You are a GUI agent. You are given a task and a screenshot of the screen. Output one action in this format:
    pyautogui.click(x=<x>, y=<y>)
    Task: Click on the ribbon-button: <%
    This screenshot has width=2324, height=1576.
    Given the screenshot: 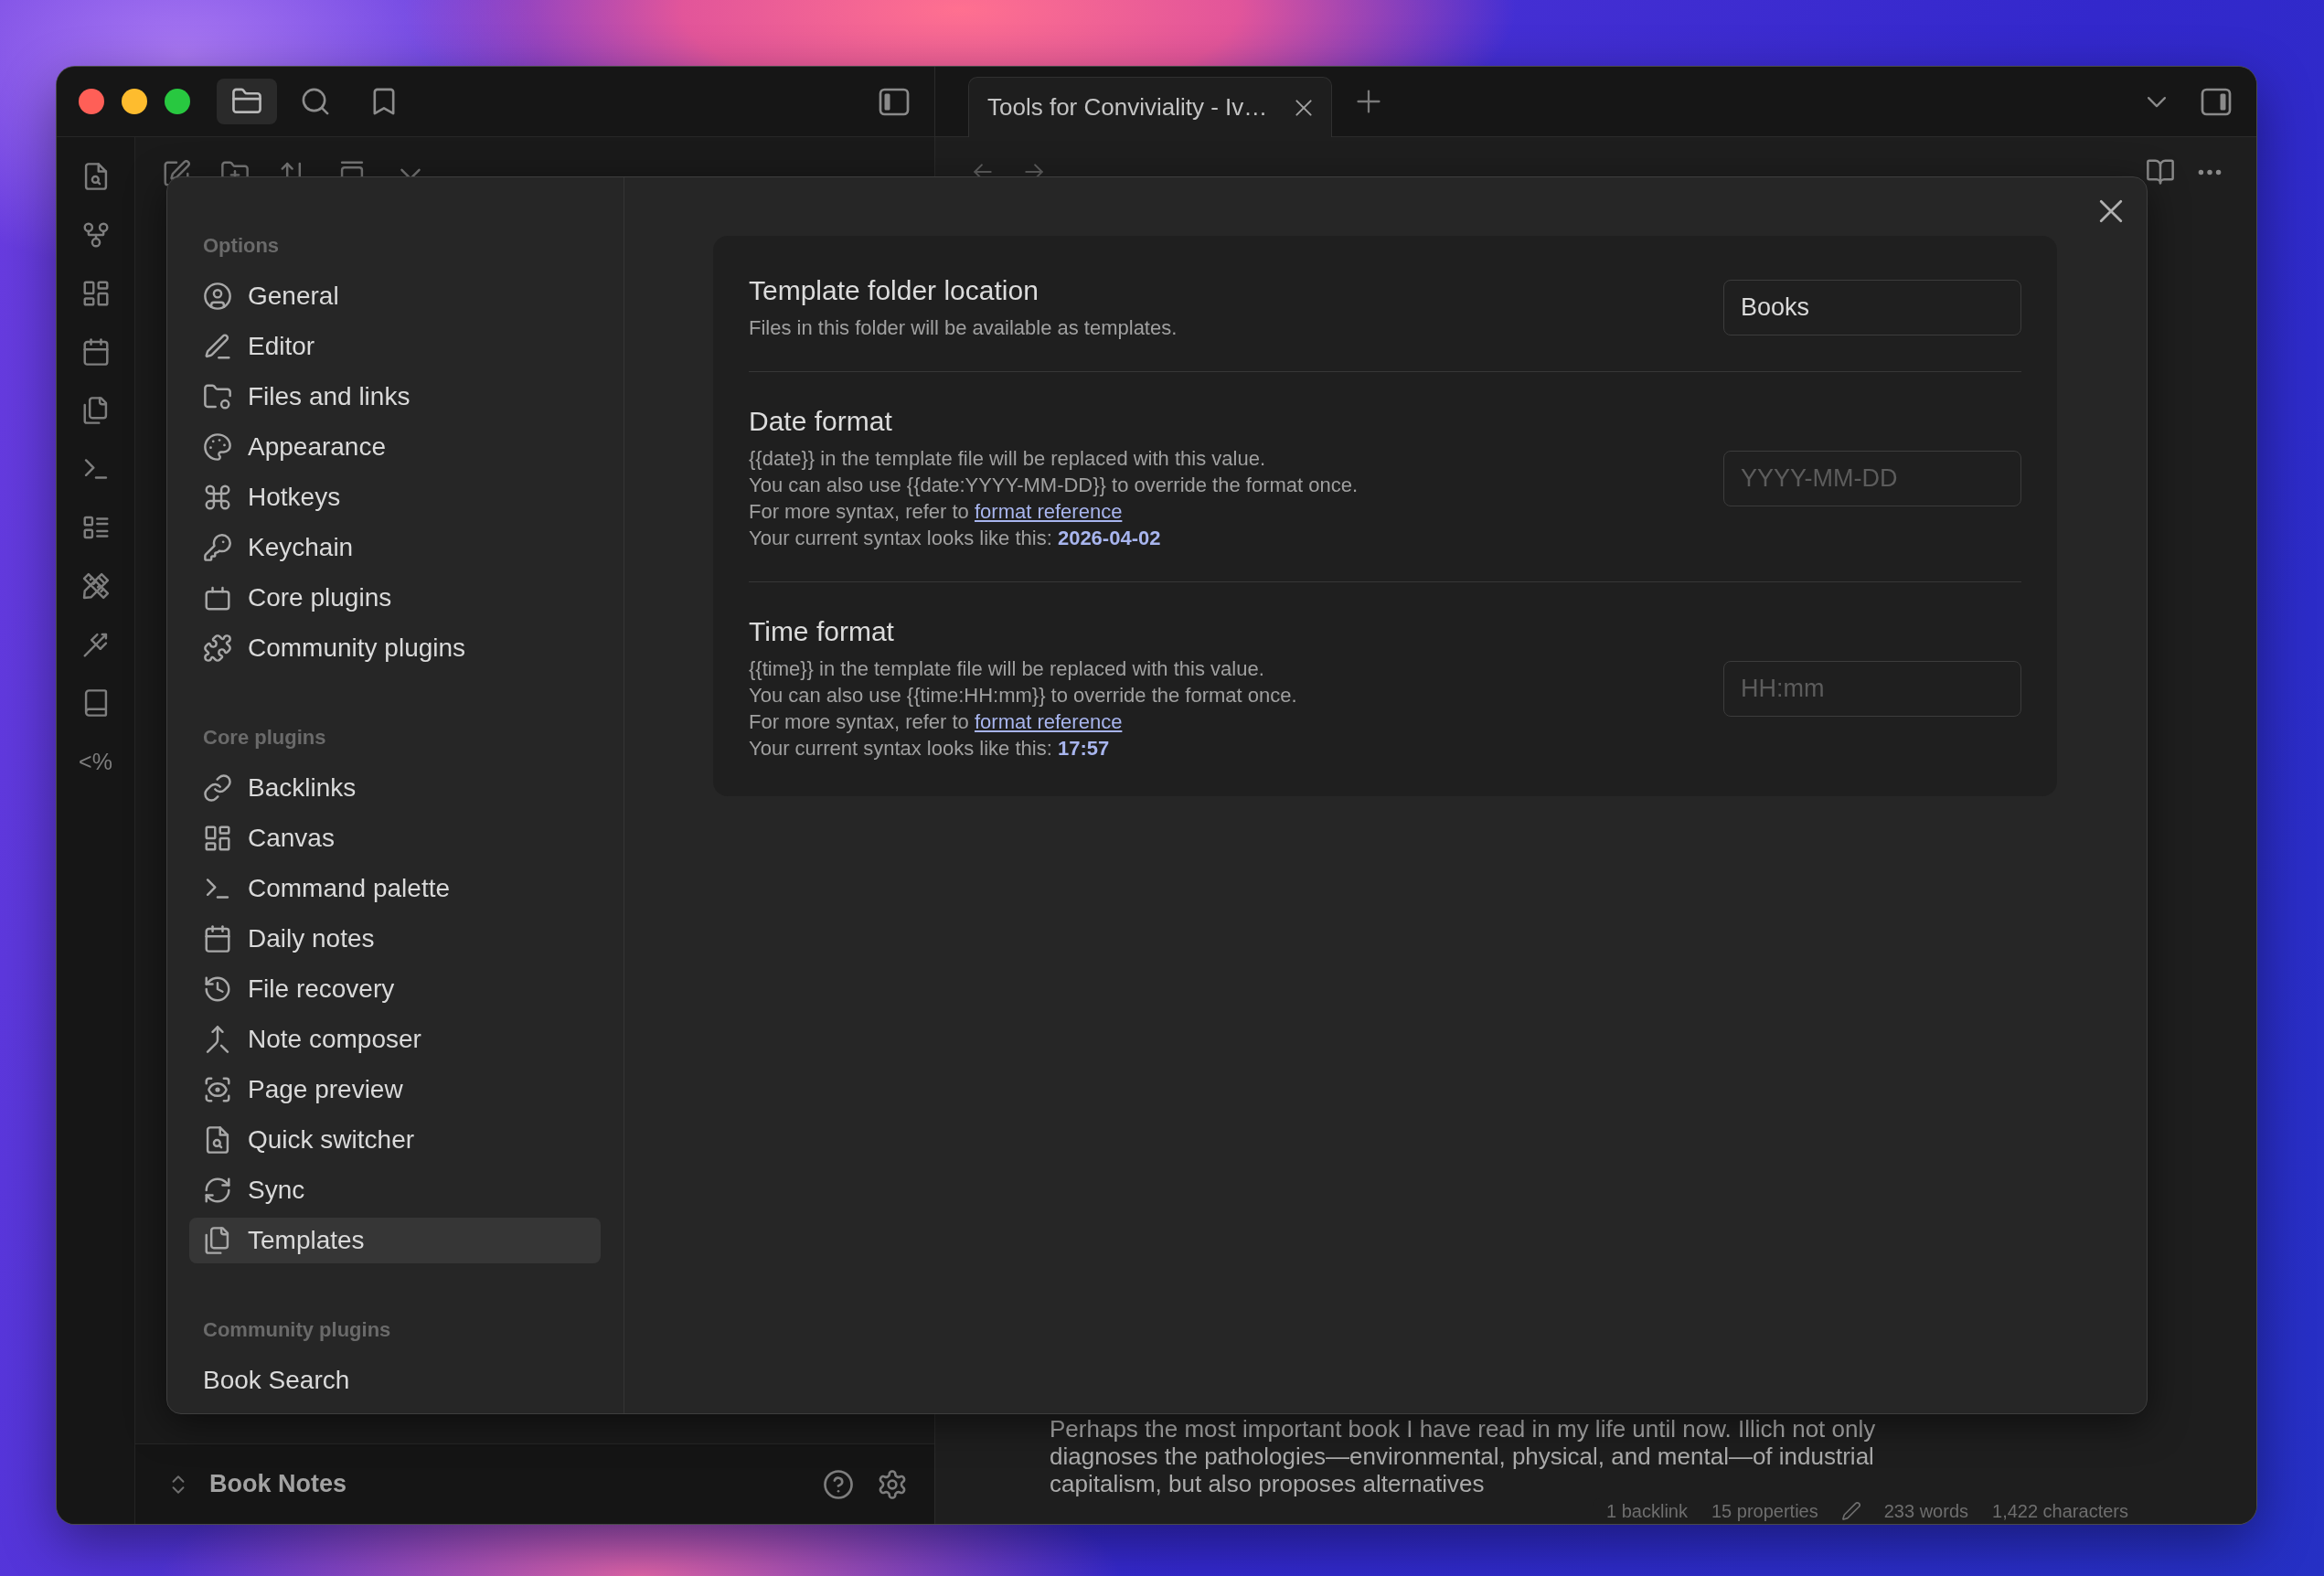 What is the action you would take?
    pyautogui.click(x=95, y=761)
    